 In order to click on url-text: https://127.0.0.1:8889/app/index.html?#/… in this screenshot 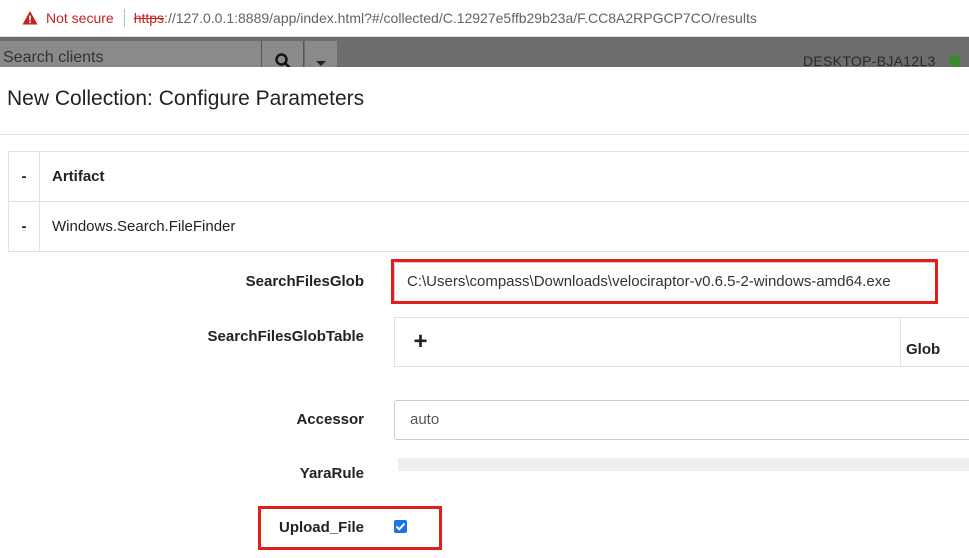, I will do `click(445, 18)`.